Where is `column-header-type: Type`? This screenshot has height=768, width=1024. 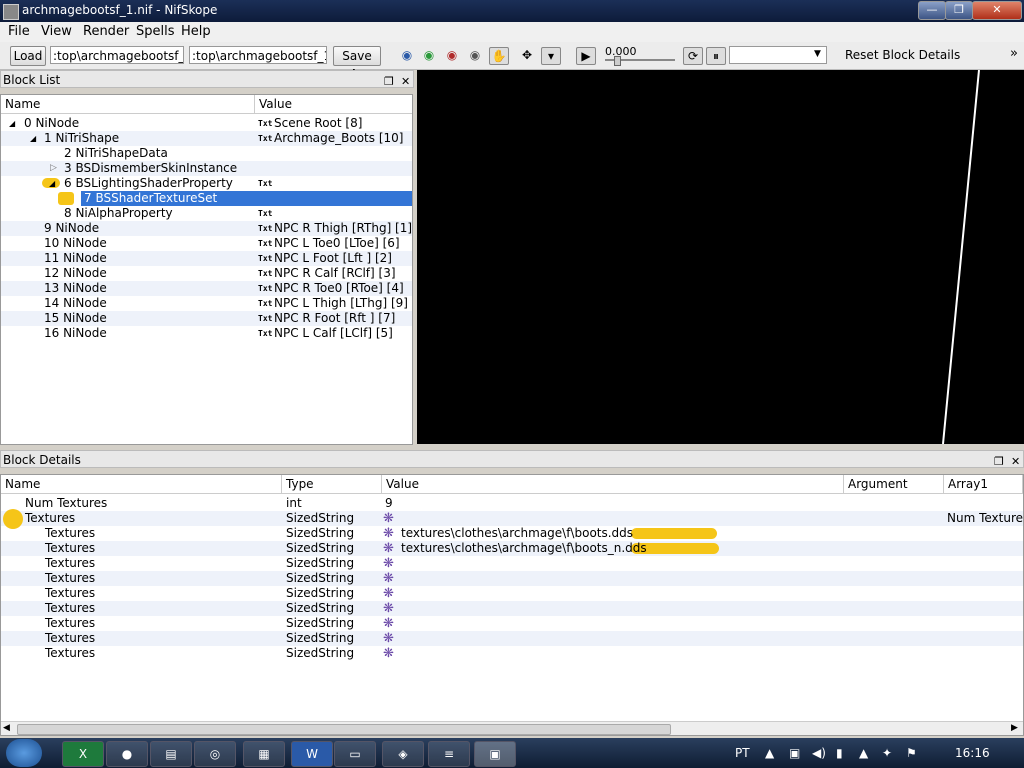 column-header-type: Type is located at coordinates (332, 484).